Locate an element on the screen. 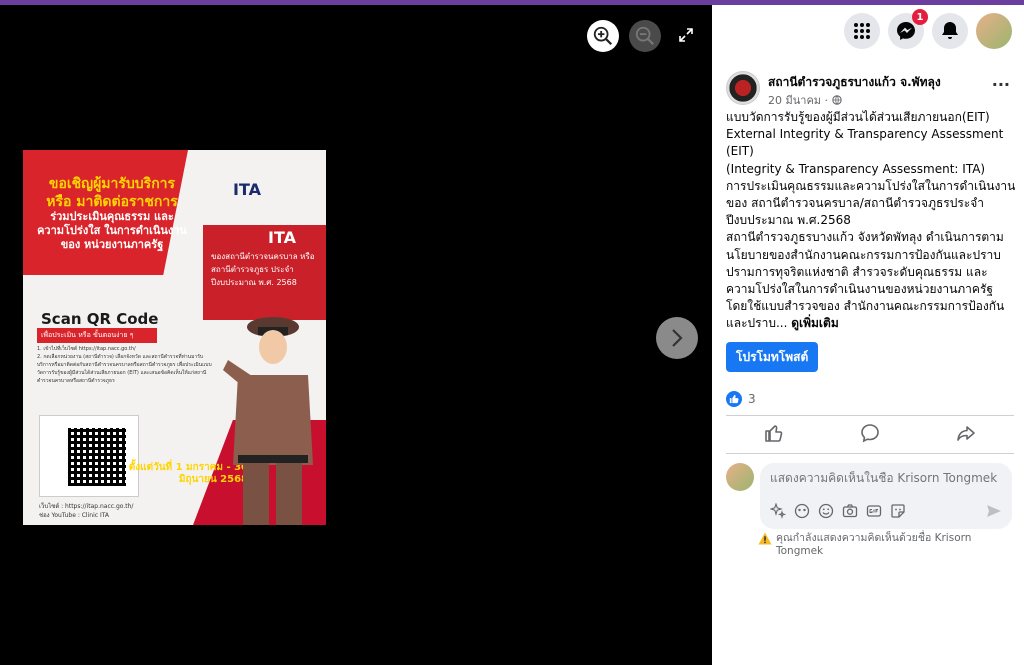 This screenshot has height=665, width=1024. post-timestamp: 20 มีนาคม · is located at coordinates (805, 100).